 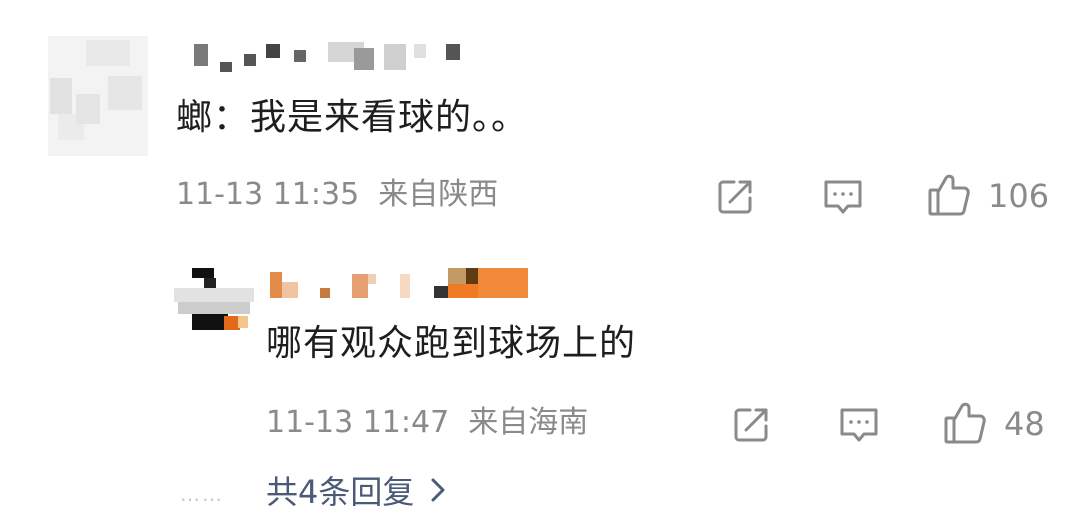 I want to click on username-main, so click(x=328, y=57).